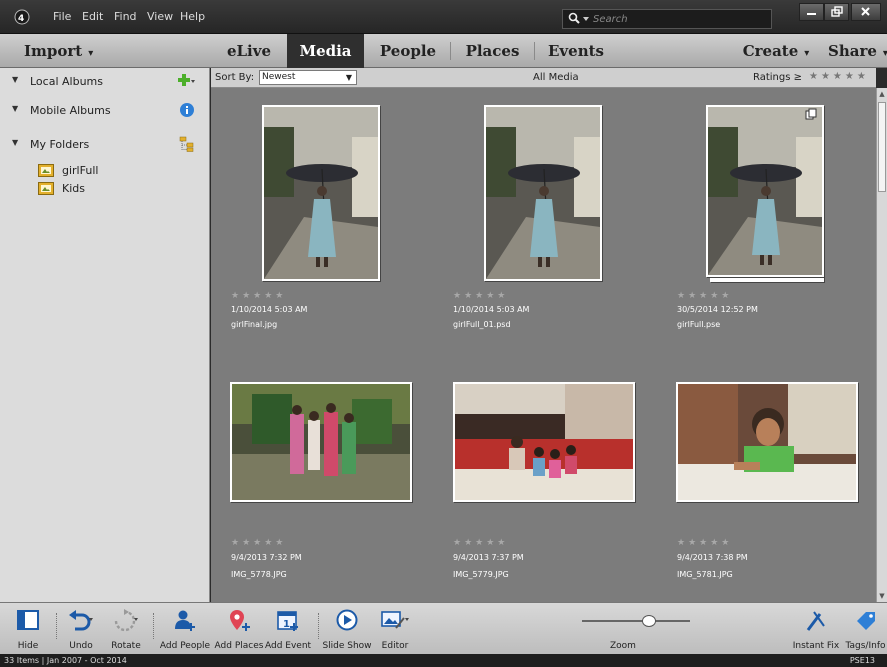  Describe the element at coordinates (678, 19) in the screenshot. I see `search-input` at that location.